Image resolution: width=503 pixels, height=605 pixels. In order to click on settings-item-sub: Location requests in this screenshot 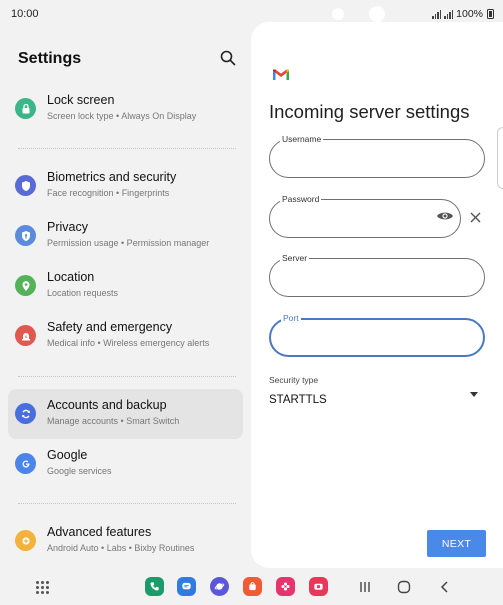, I will do `click(83, 293)`.